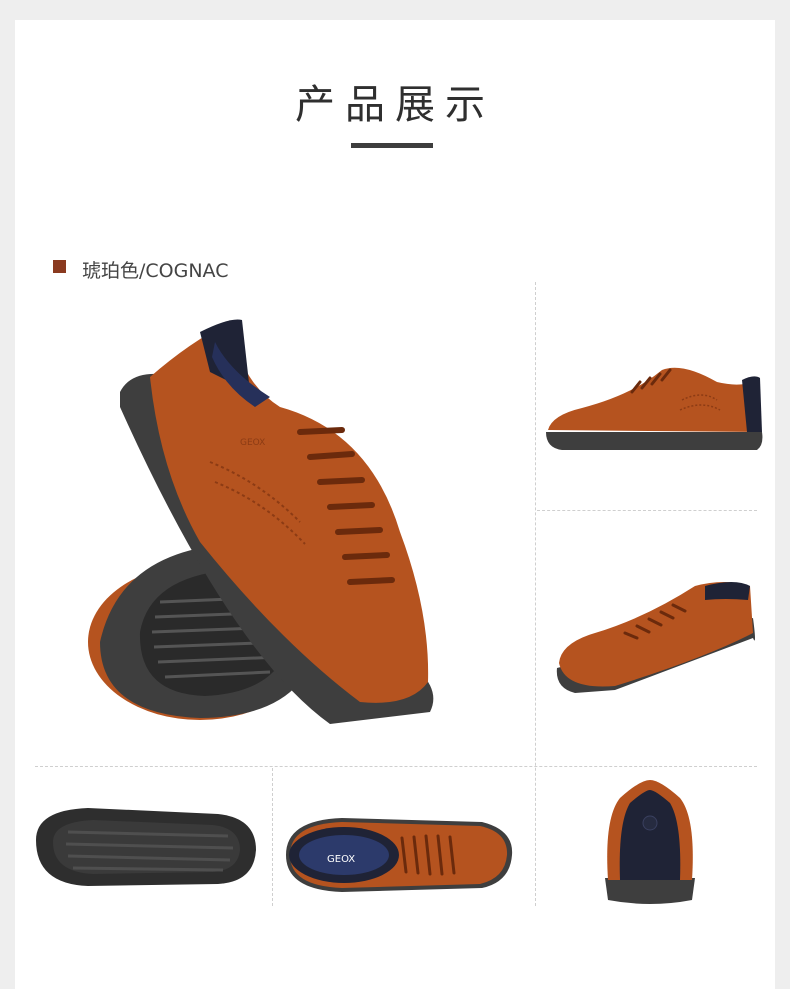 This screenshot has height=989, width=790. What do you see at coordinates (272, 837) in the screenshot?
I see `divider-vertical-bottom-left` at bounding box center [272, 837].